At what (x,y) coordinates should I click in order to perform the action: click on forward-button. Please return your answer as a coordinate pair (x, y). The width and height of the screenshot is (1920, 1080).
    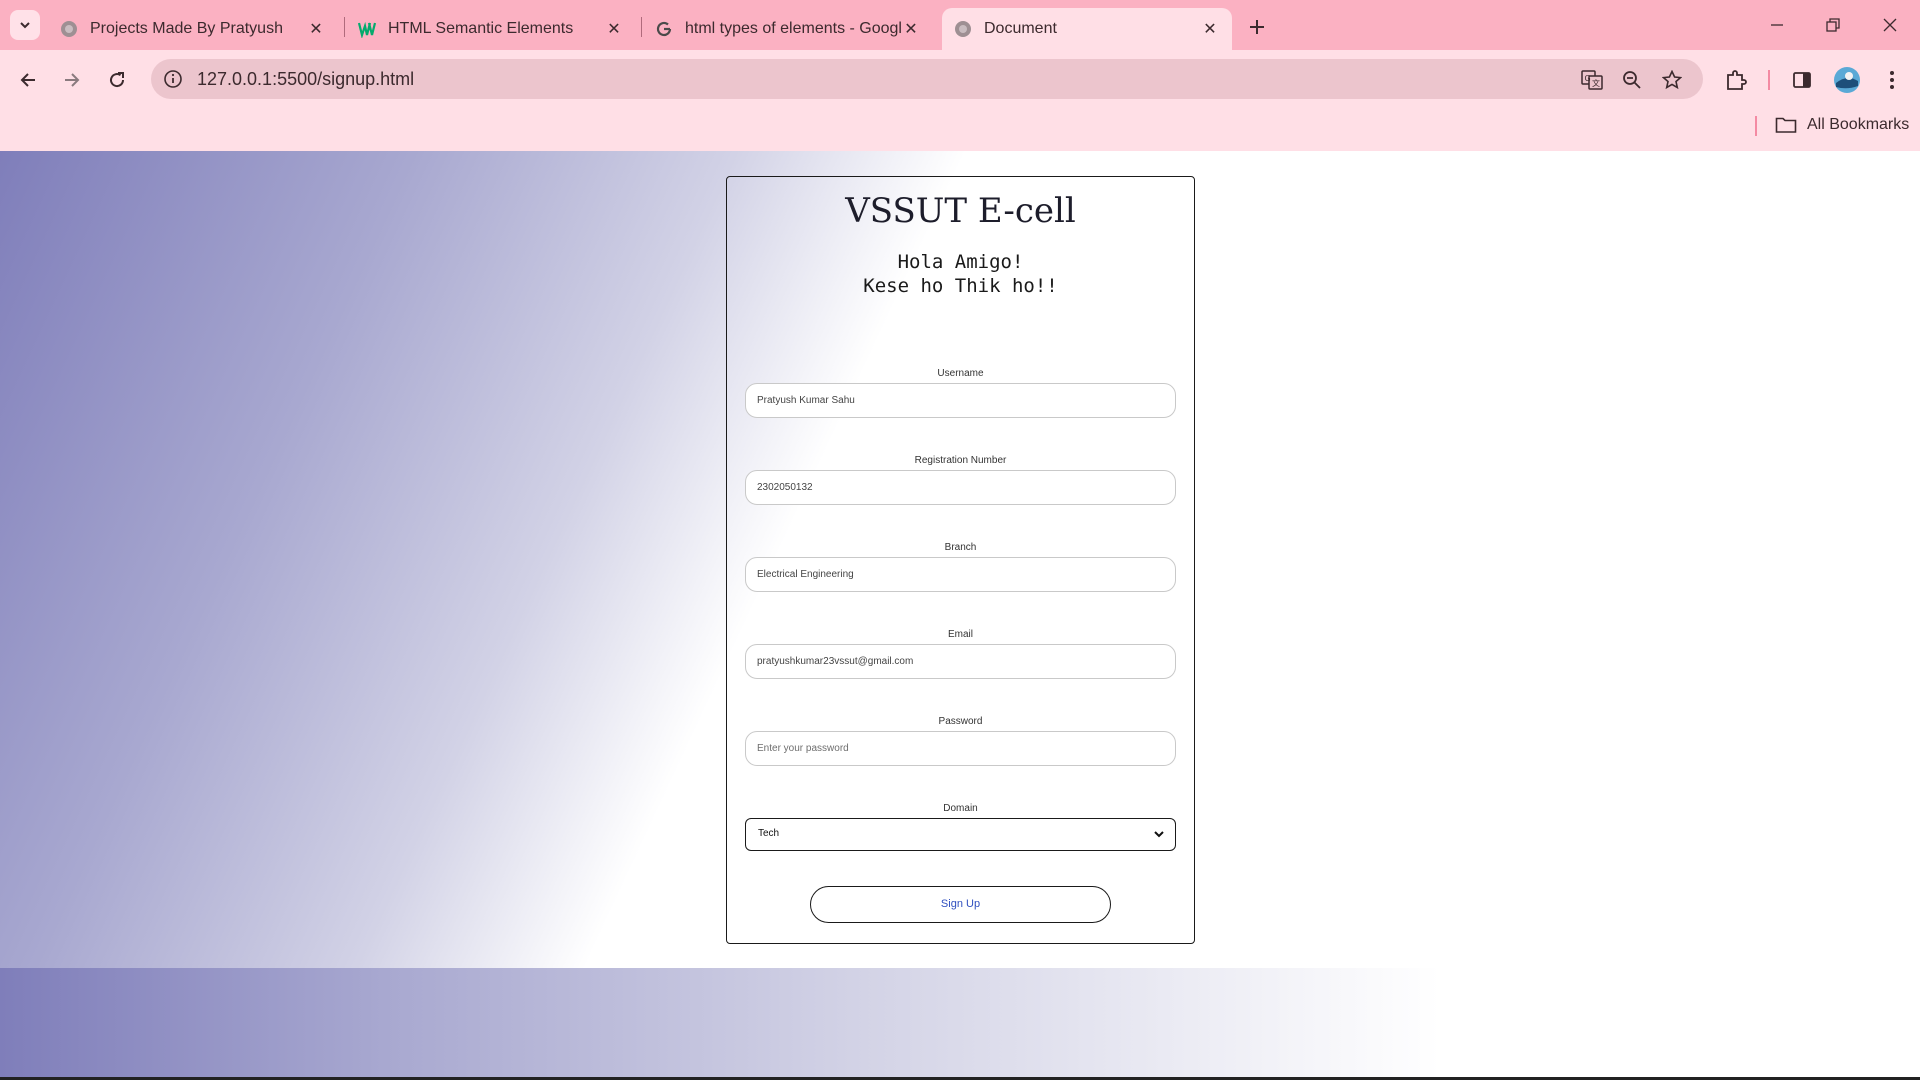
    Looking at the image, I should click on (72, 80).